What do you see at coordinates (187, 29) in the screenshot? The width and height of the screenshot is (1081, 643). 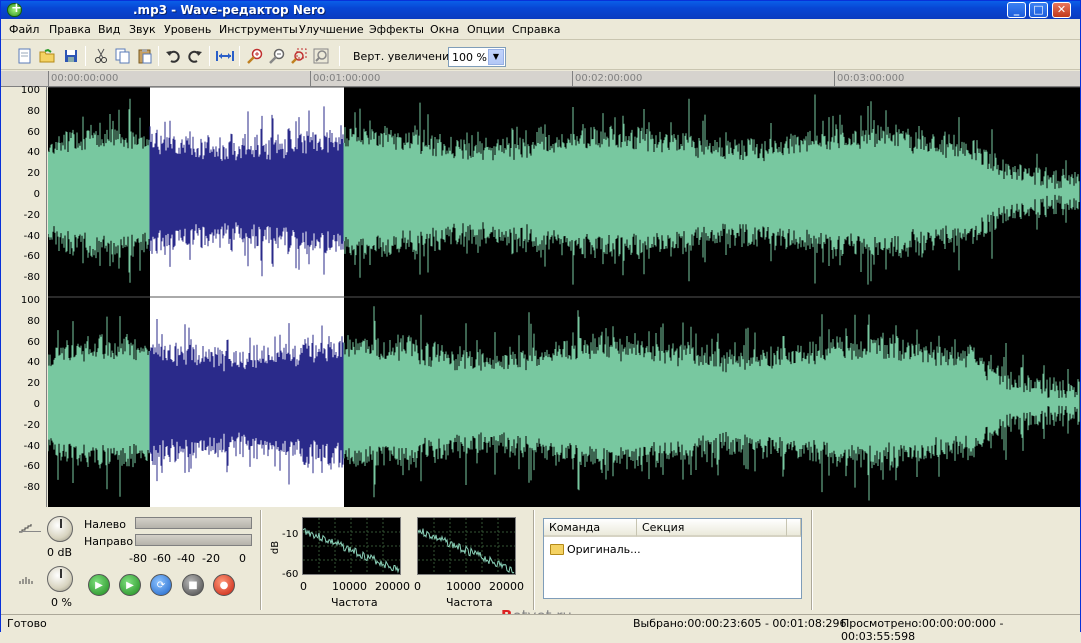 I see `menu-level: Уровень` at bounding box center [187, 29].